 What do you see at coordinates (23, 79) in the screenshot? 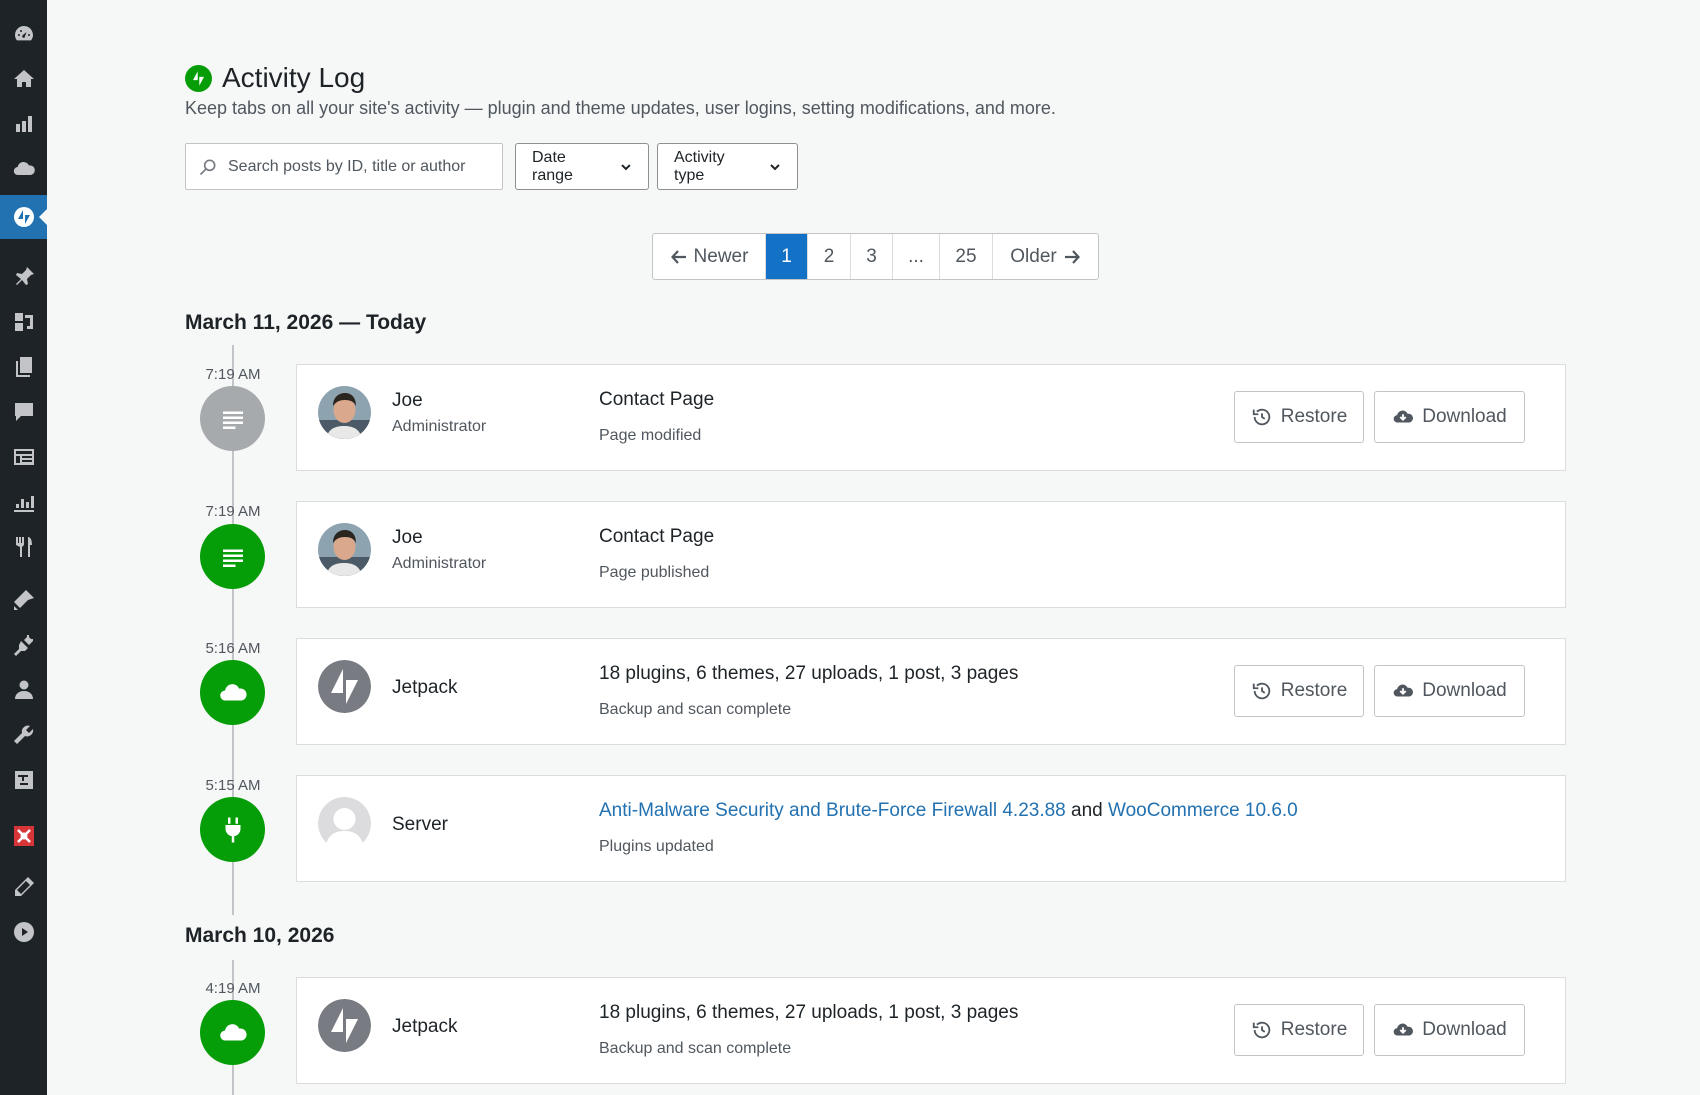
I see `home-icon` at bounding box center [23, 79].